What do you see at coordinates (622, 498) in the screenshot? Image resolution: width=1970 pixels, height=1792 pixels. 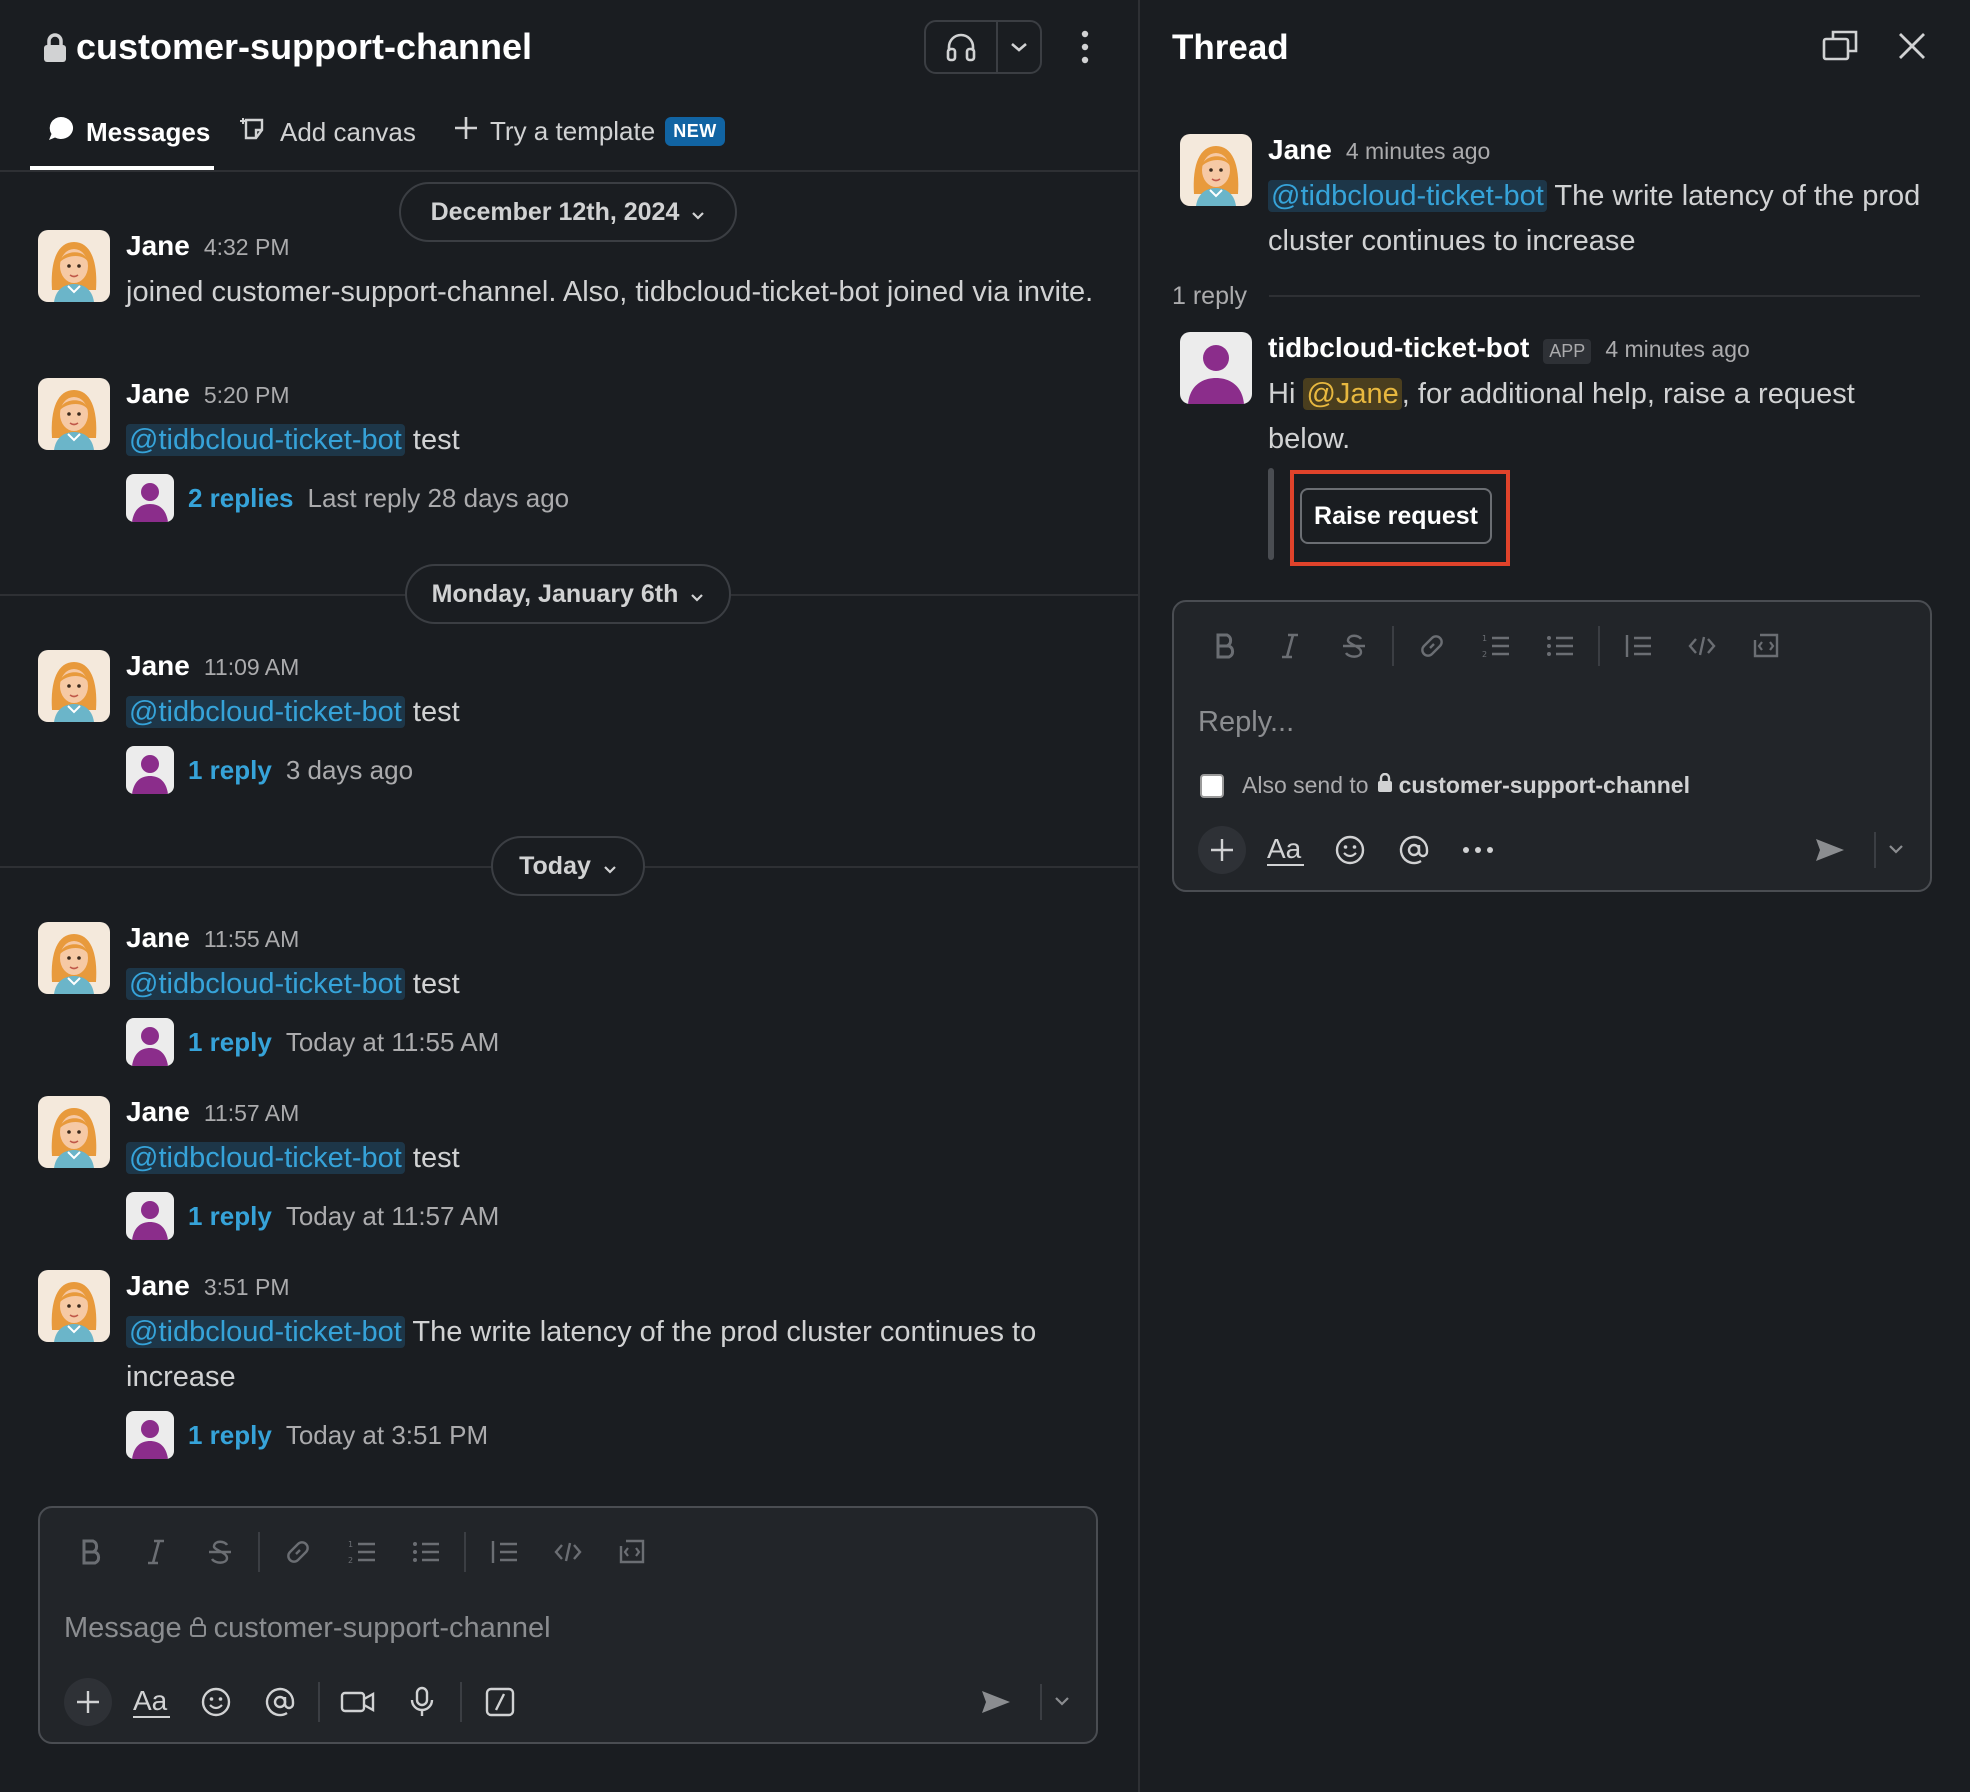 I see `thread-replies: 2 replies Last reply 28 days ago` at bounding box center [622, 498].